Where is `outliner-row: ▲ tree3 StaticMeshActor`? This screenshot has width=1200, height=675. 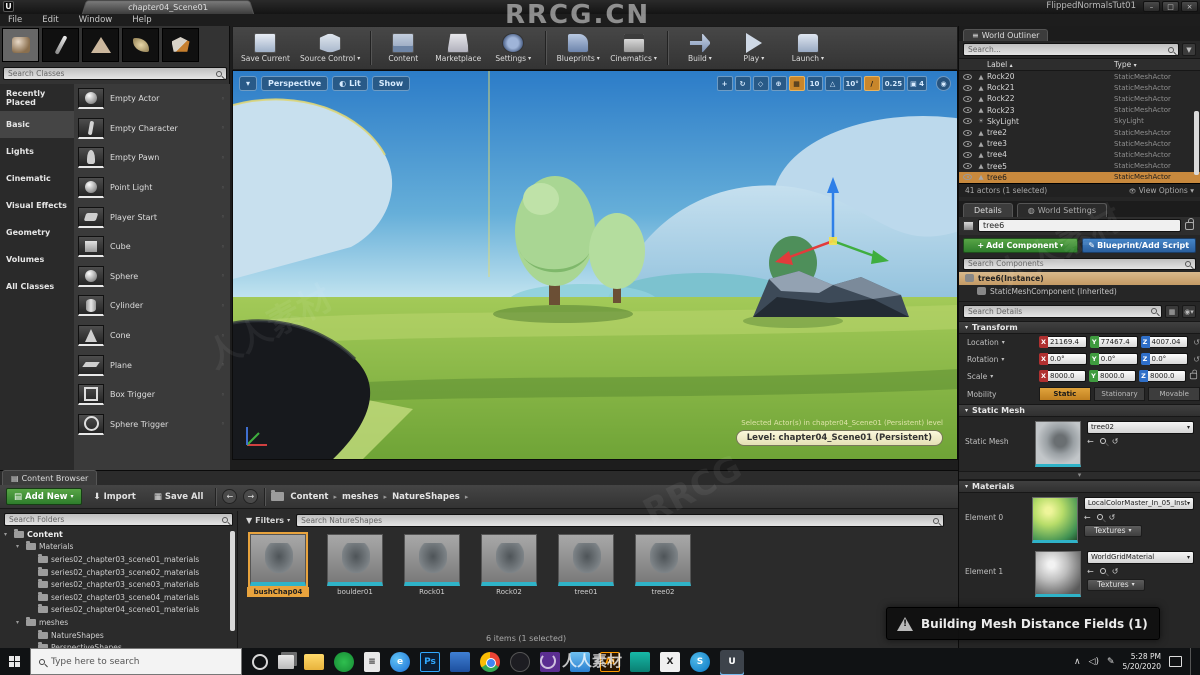
outliner-row: ▲ tree3 StaticMeshActor is located at coordinates (1079, 143).